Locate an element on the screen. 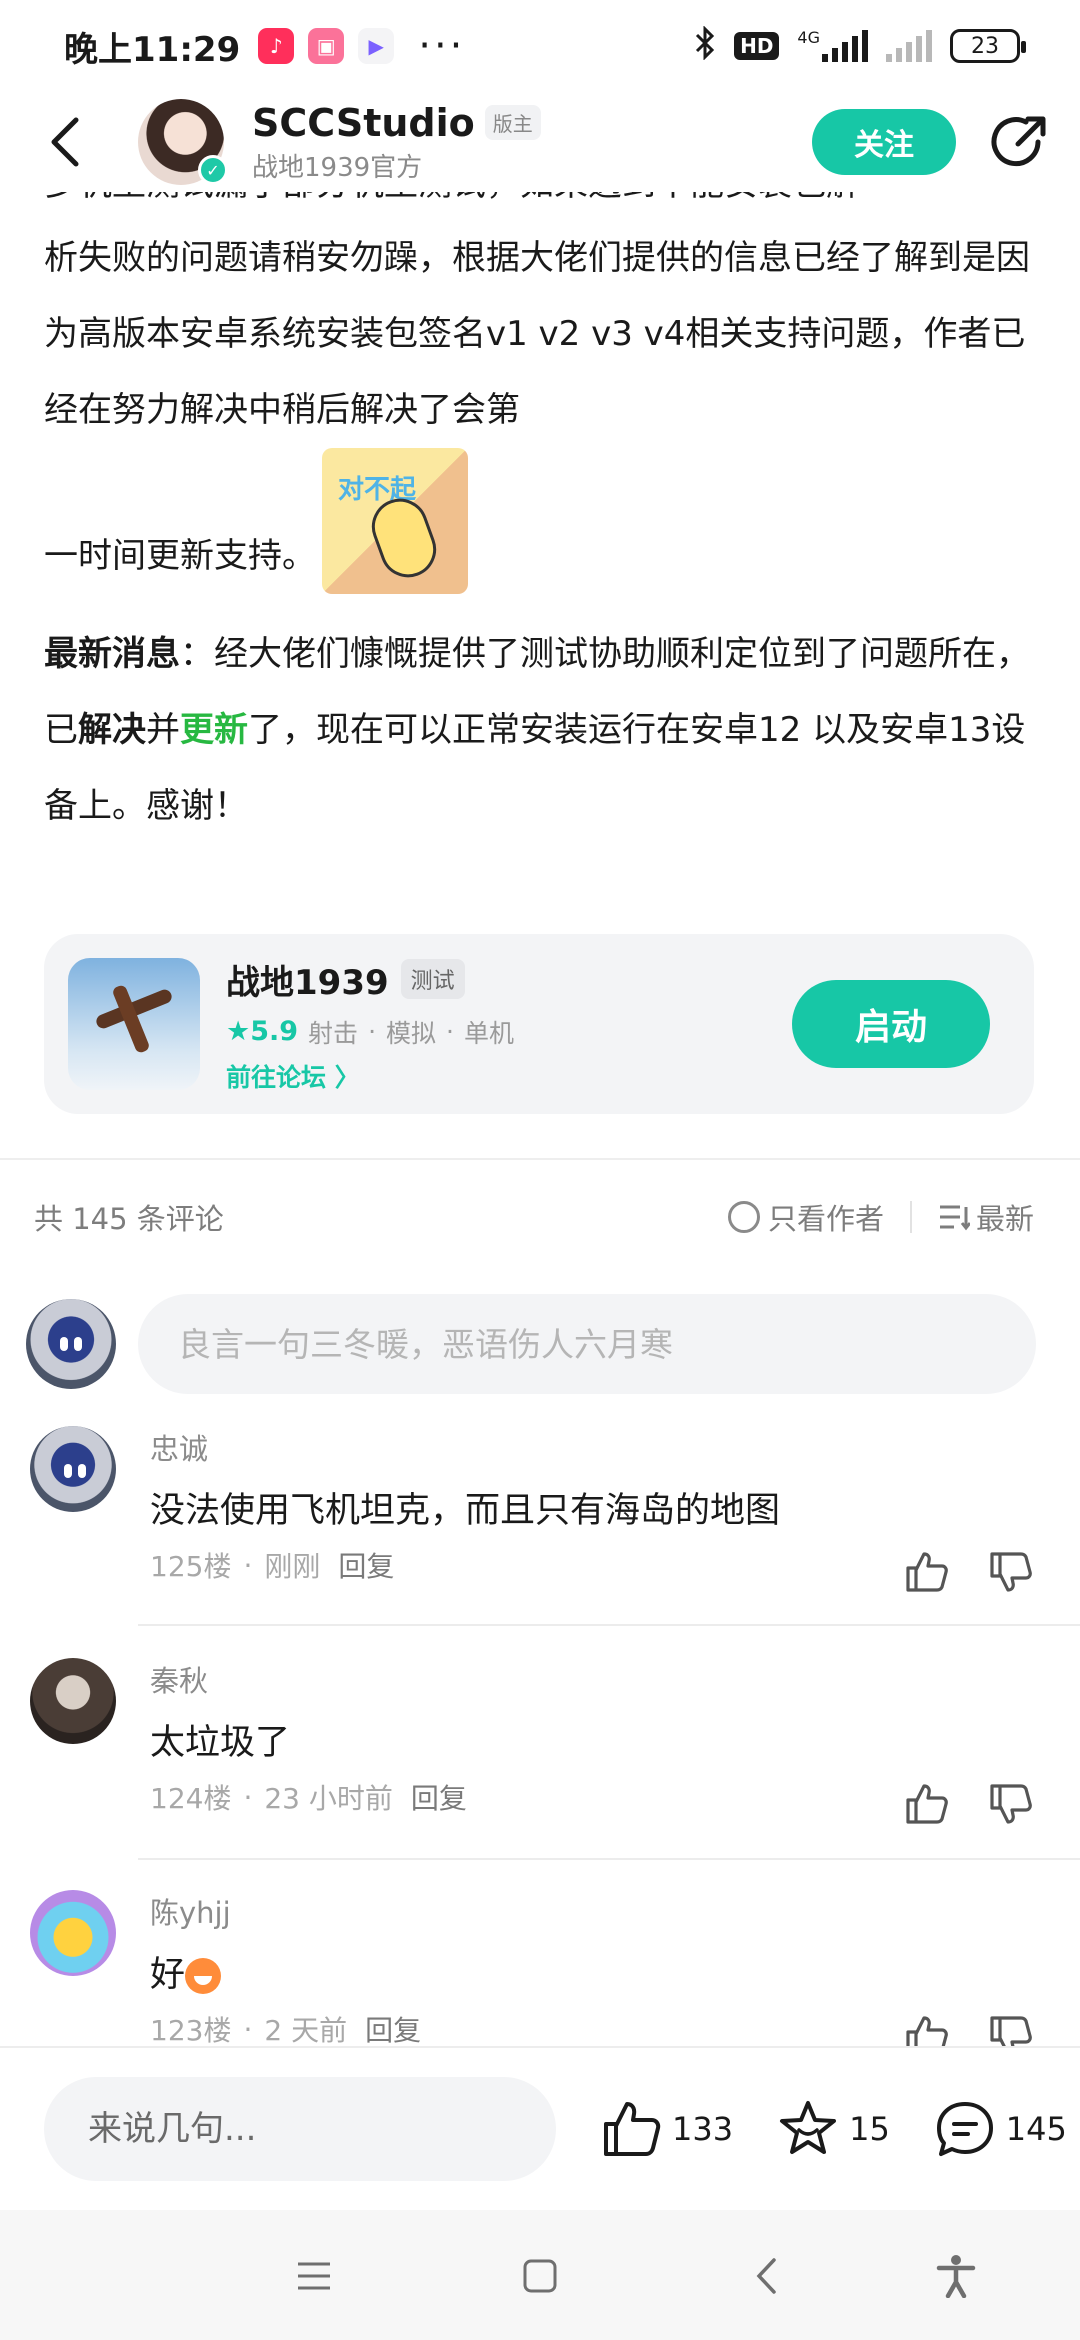  comment-floor: 124楼 is located at coordinates (191, 1798).